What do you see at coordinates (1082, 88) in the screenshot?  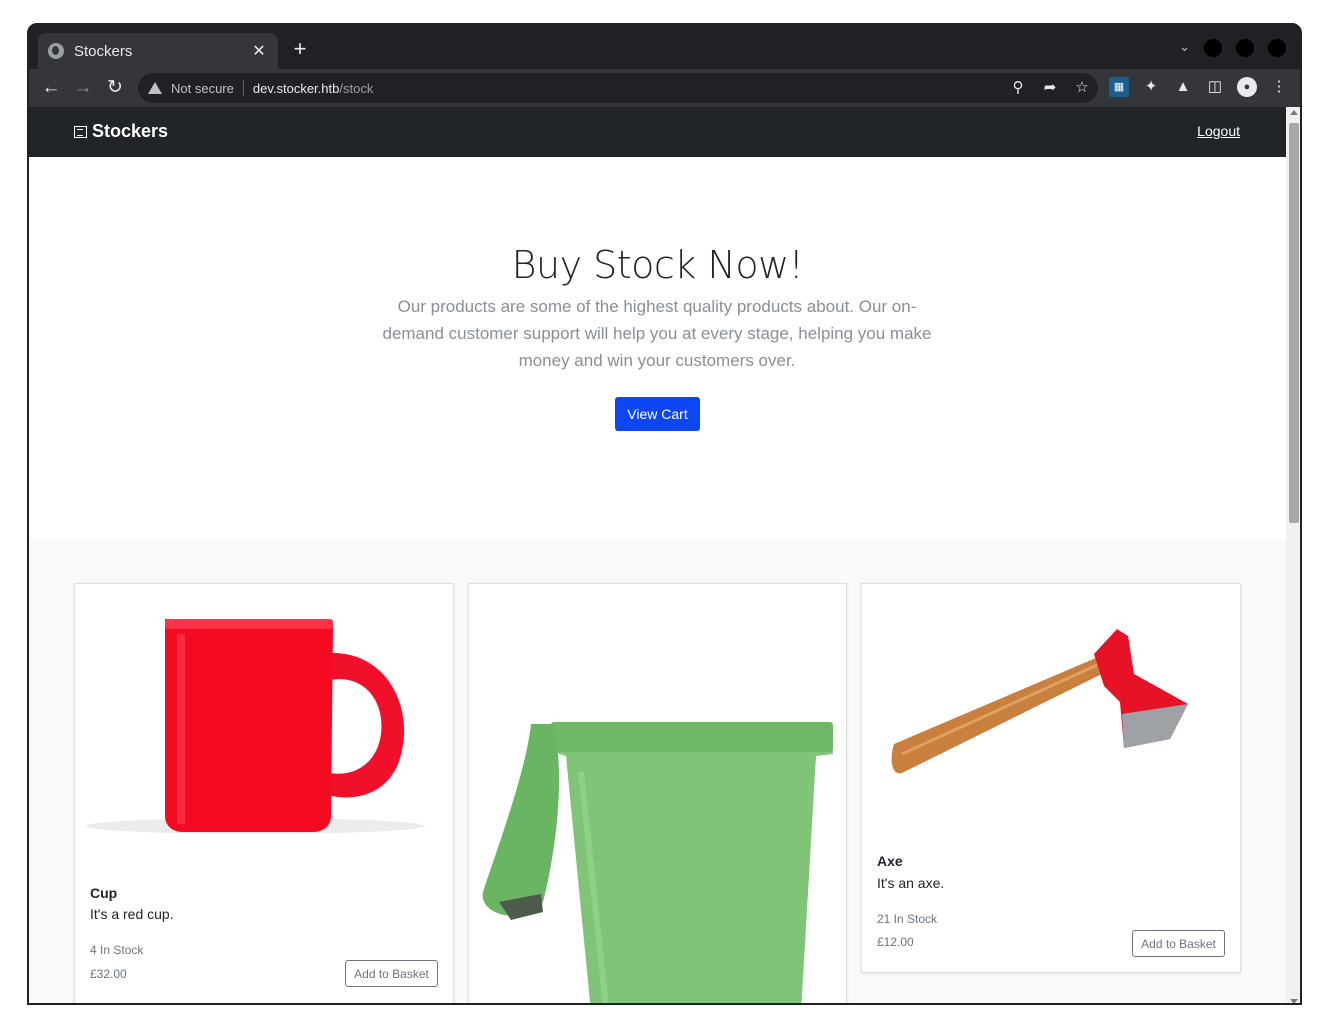 I see `star-icon: ☆` at bounding box center [1082, 88].